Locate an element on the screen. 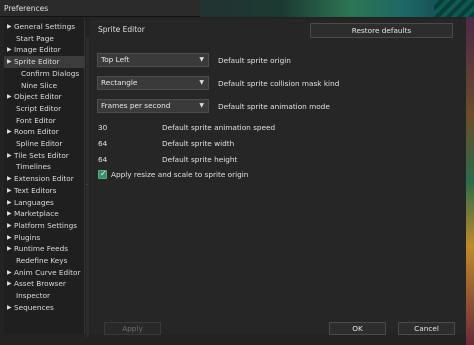 The image size is (474, 345). resize-scale-origin-checkbox: ✓ is located at coordinates (102, 174).